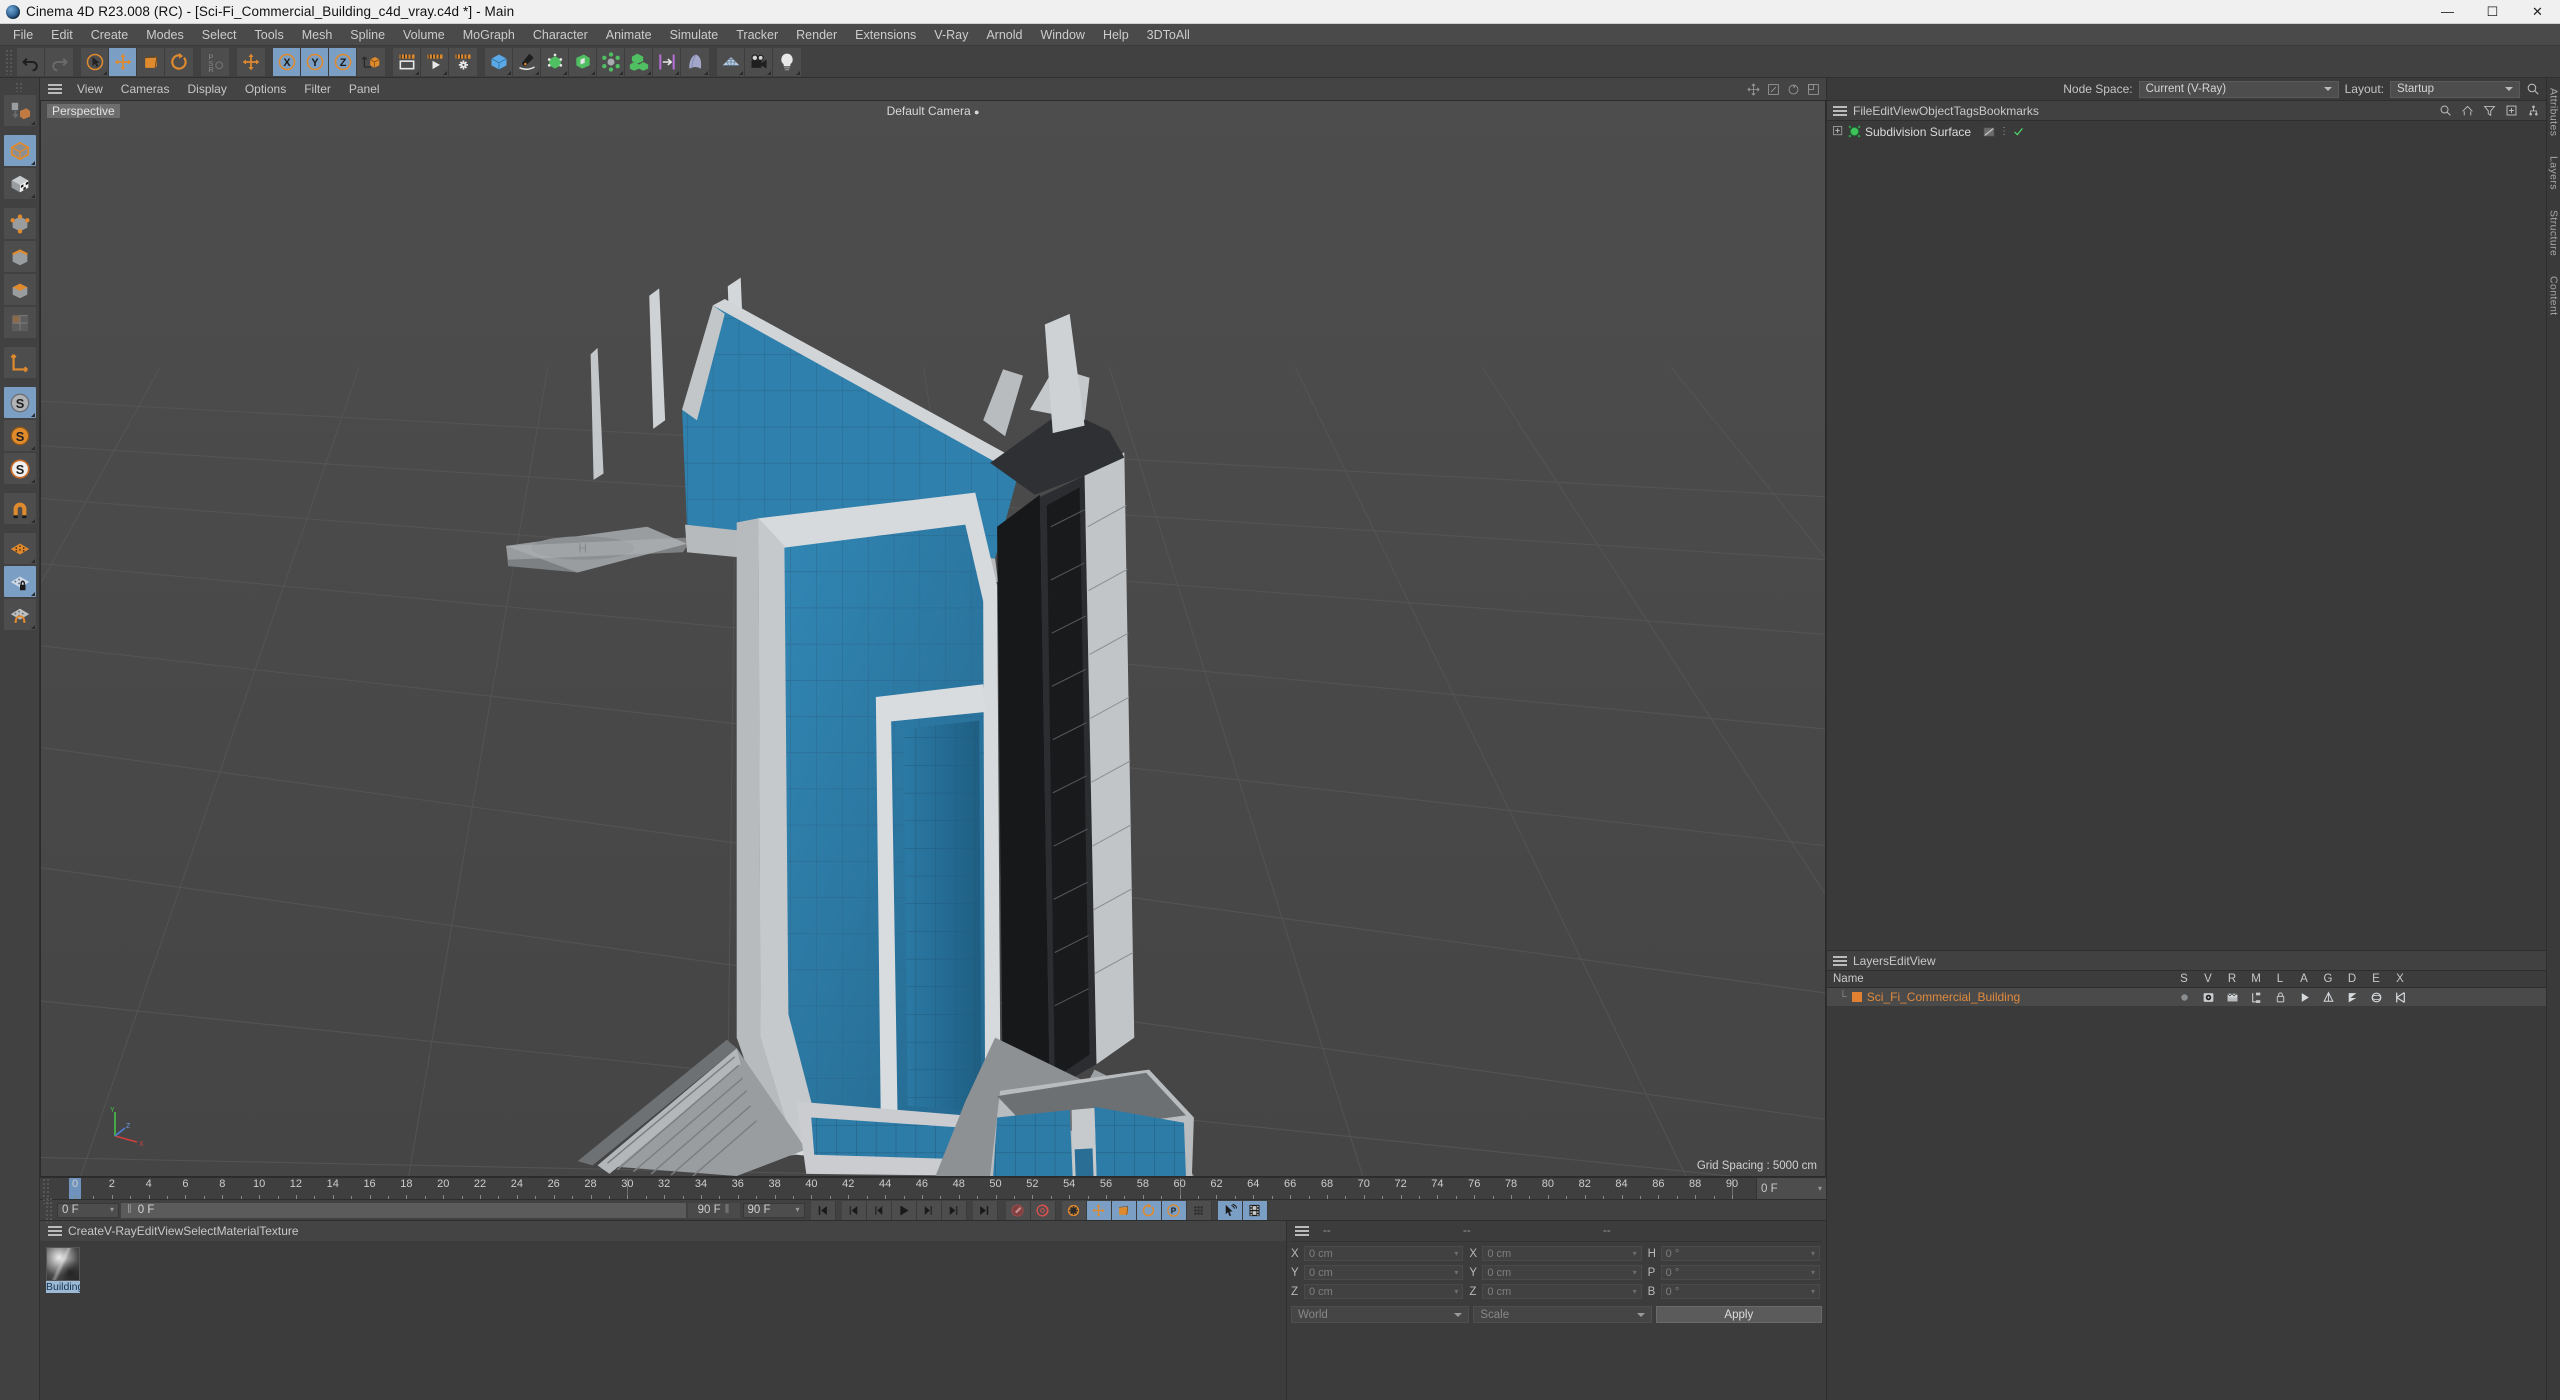  What do you see at coordinates (2537, 12) in the screenshot?
I see `close-button: ✕` at bounding box center [2537, 12].